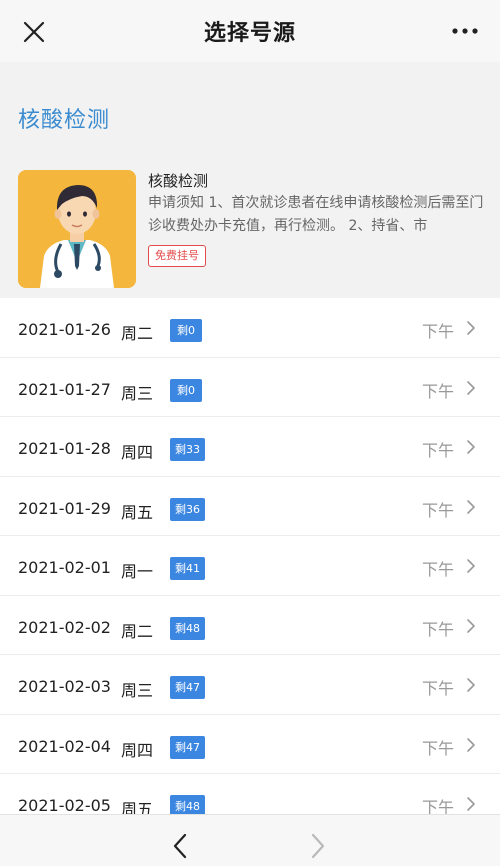 This screenshot has width=500, height=866. I want to click on section-title: 核酸检测, so click(64, 120).